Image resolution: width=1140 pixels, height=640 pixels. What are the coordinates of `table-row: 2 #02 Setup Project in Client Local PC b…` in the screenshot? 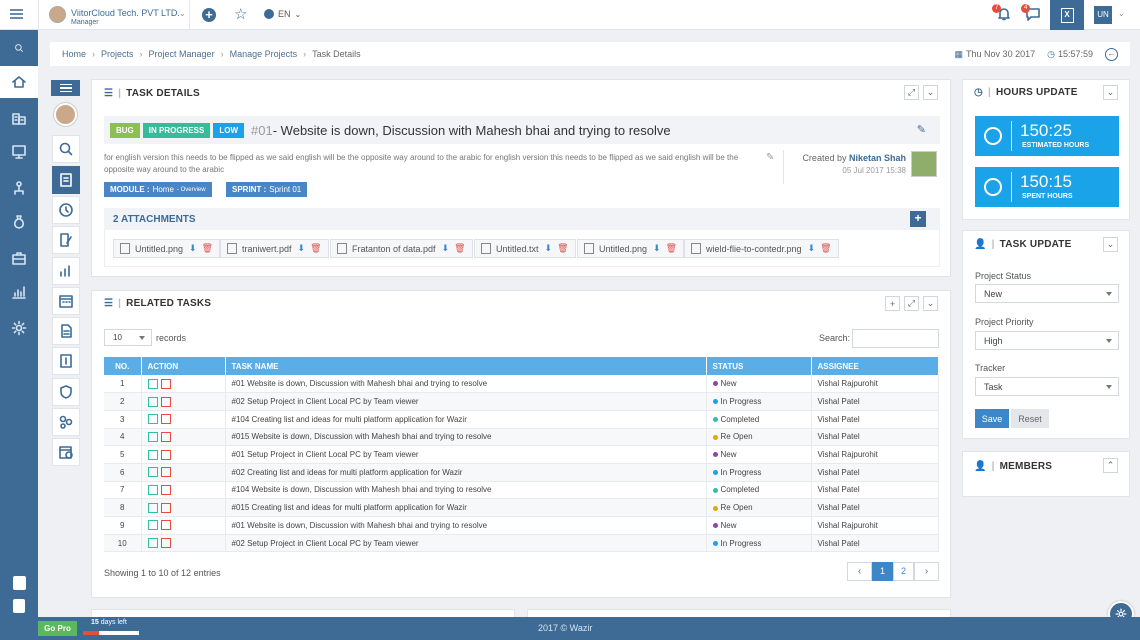 It's located at (521, 401).